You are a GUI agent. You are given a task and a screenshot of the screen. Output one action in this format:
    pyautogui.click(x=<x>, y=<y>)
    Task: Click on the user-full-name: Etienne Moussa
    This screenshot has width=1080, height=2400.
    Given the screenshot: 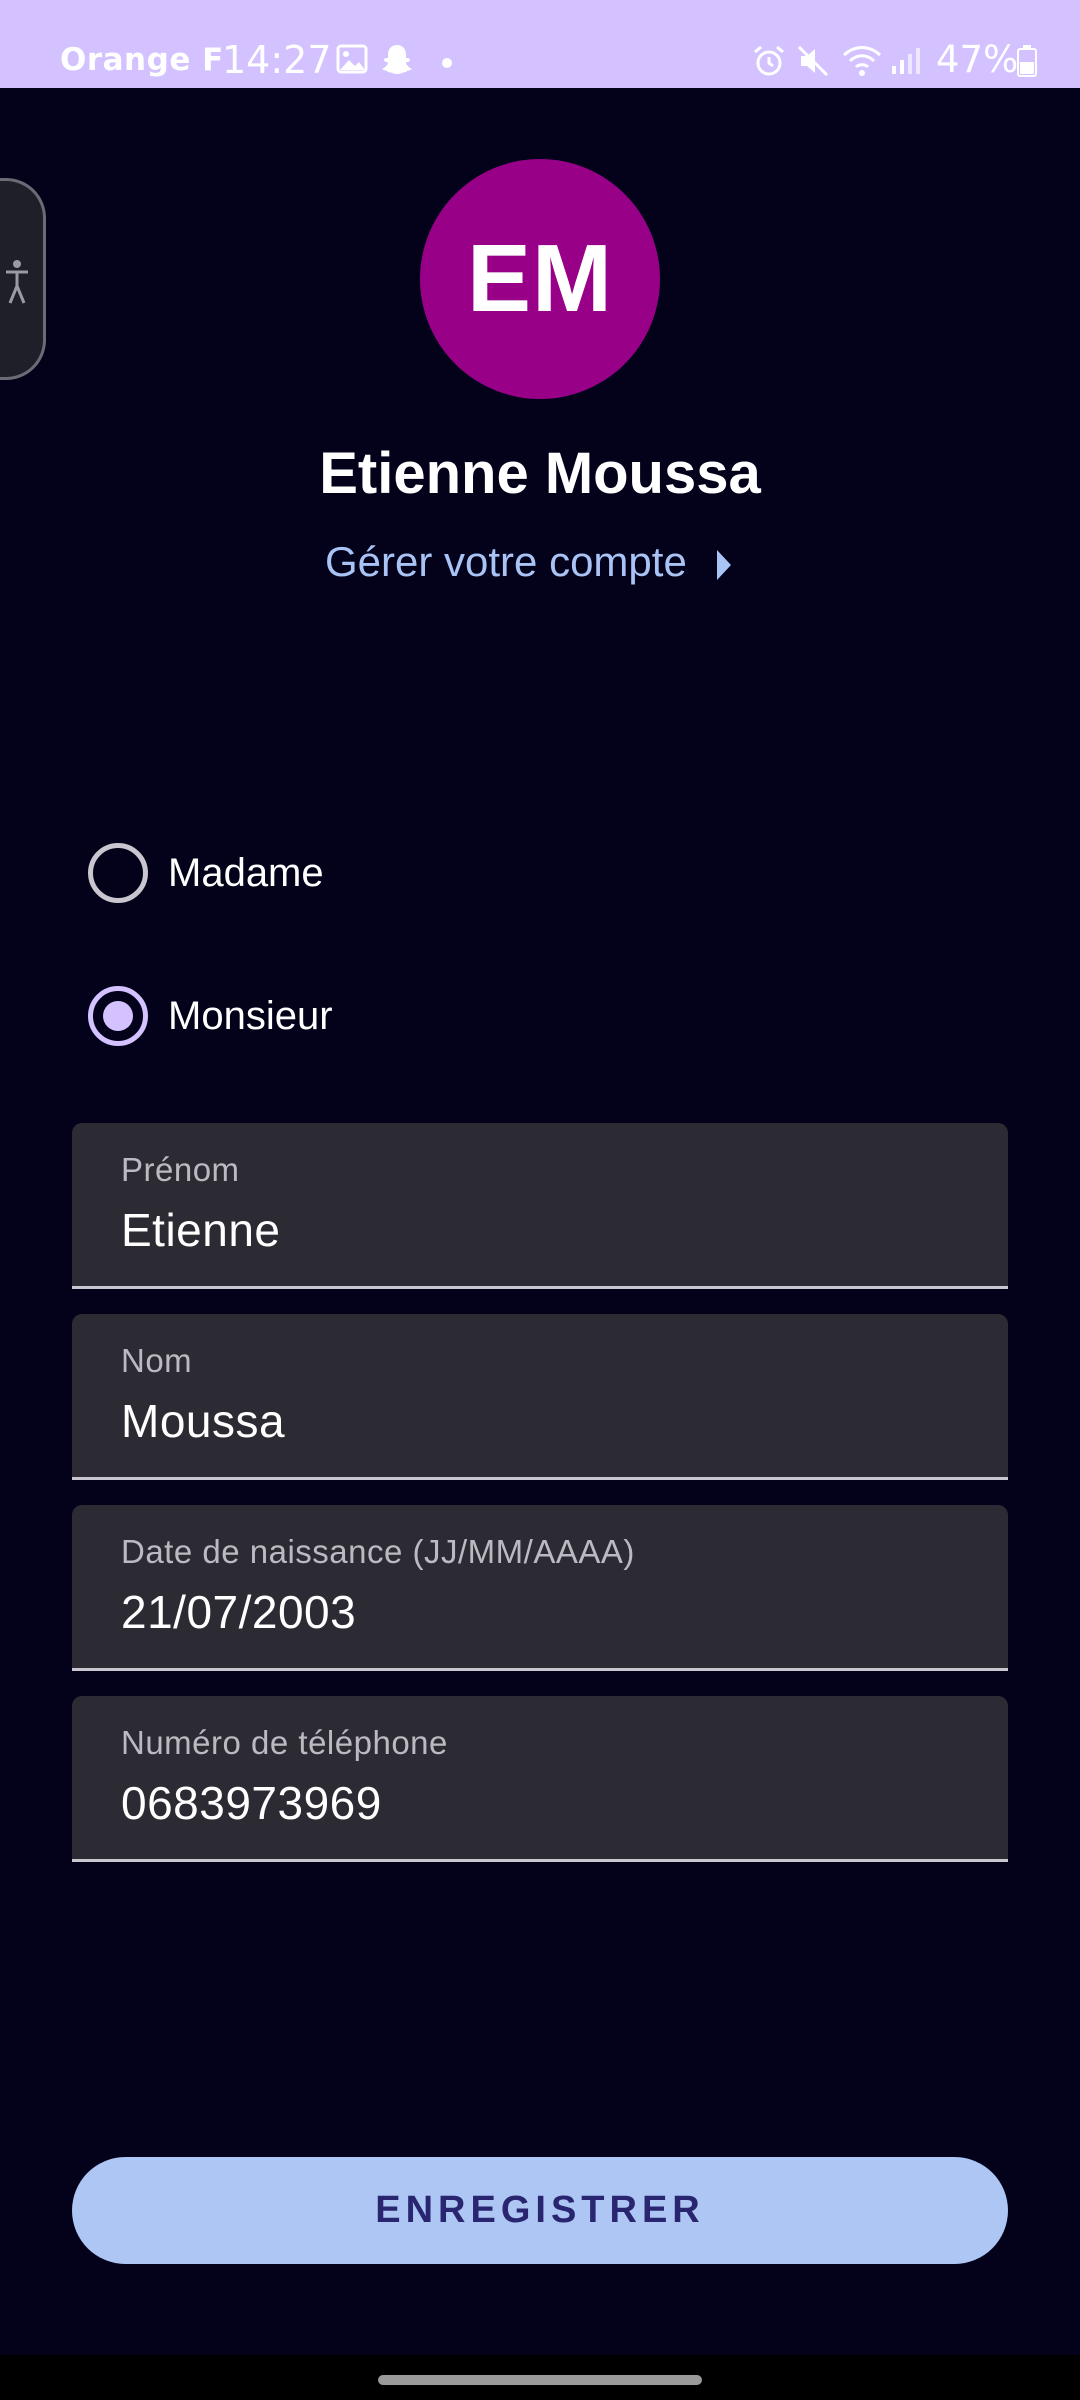 What is the action you would take?
    pyautogui.click(x=540, y=473)
    